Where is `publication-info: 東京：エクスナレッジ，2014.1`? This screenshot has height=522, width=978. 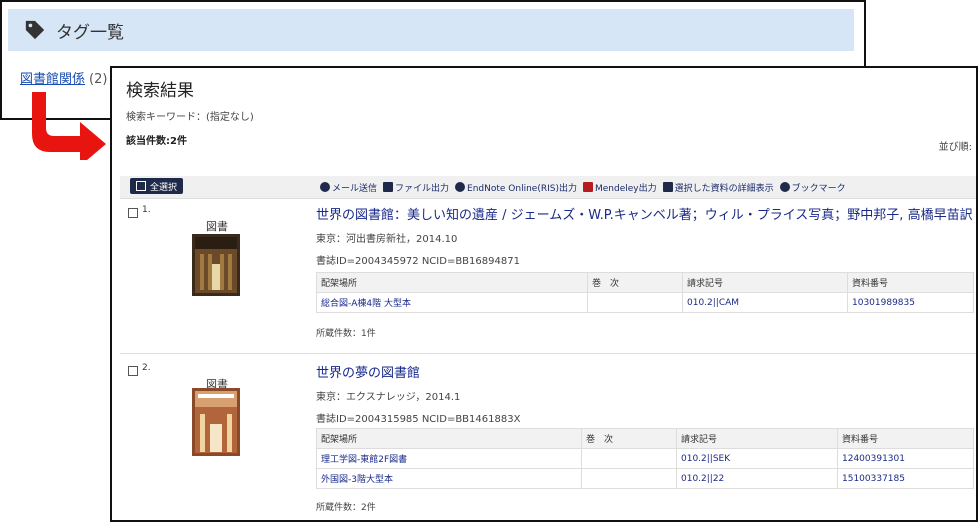 publication-info: 東京：エクスナレッジ，2014.1 is located at coordinates (388, 397).